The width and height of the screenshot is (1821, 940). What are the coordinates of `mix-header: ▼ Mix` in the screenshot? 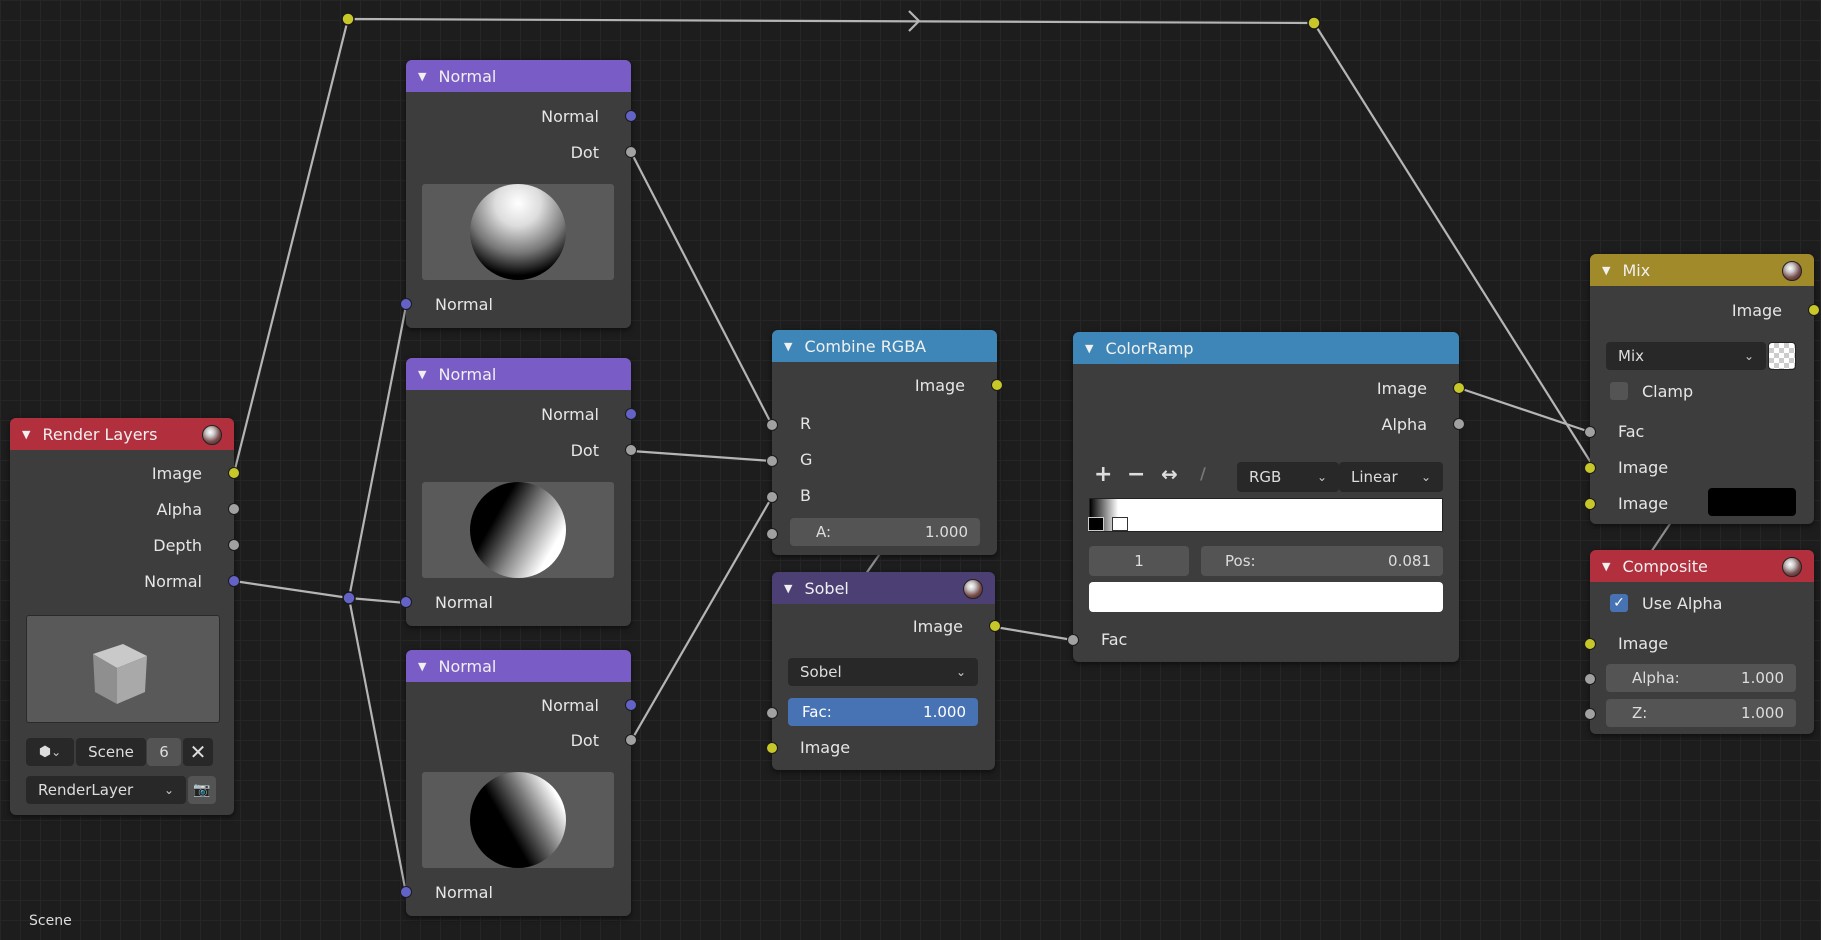 It's located at (1702, 270).